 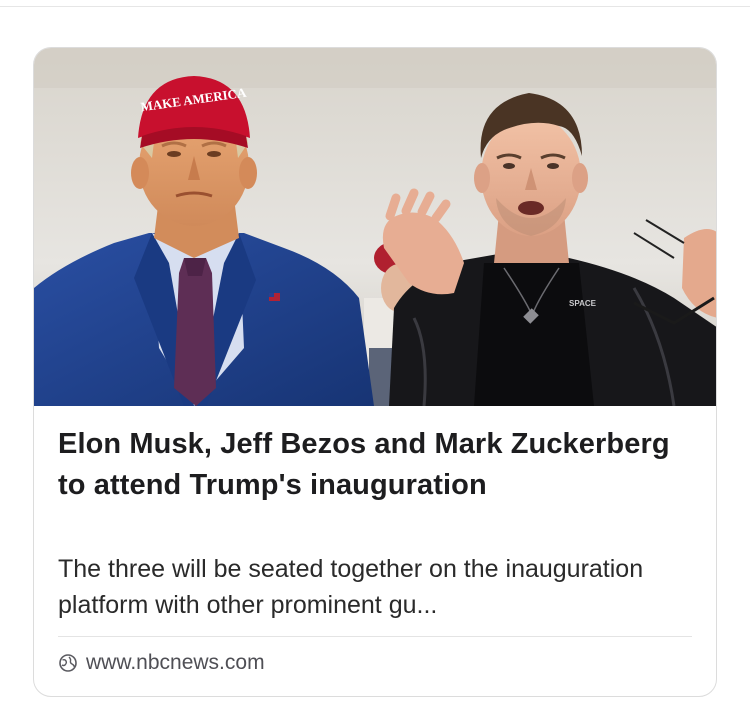 What do you see at coordinates (375, 6) in the screenshot?
I see `top-divider` at bounding box center [375, 6].